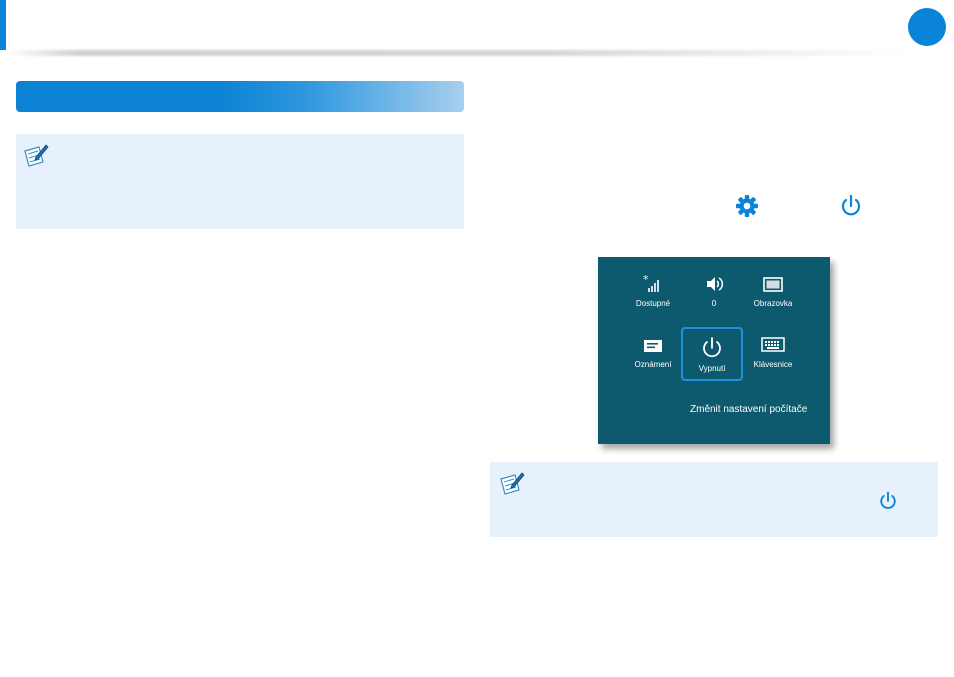 This screenshot has width=954, height=677. Describe the element at coordinates (458, 53) in the screenshot. I see `header-divider` at that location.